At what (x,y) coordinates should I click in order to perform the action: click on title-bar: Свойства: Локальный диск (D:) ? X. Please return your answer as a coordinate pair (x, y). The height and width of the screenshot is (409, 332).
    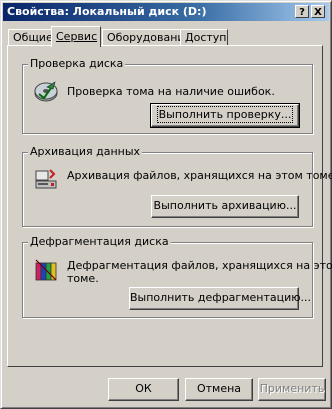
    Looking at the image, I should click on (166, 12).